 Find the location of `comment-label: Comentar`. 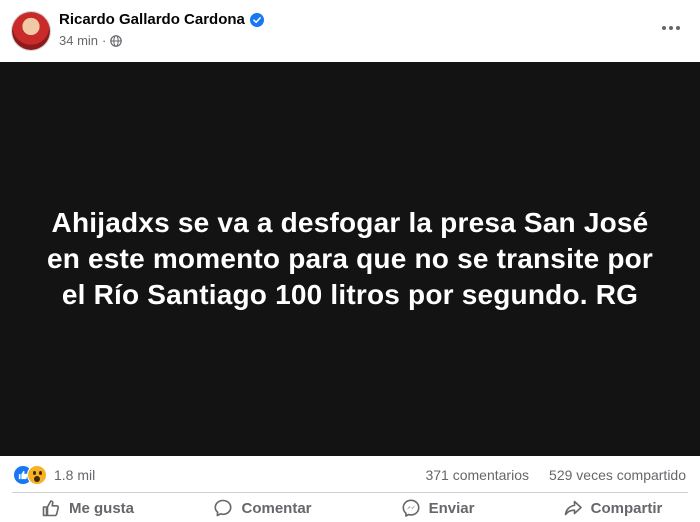

comment-label: Comentar is located at coordinates (276, 508).